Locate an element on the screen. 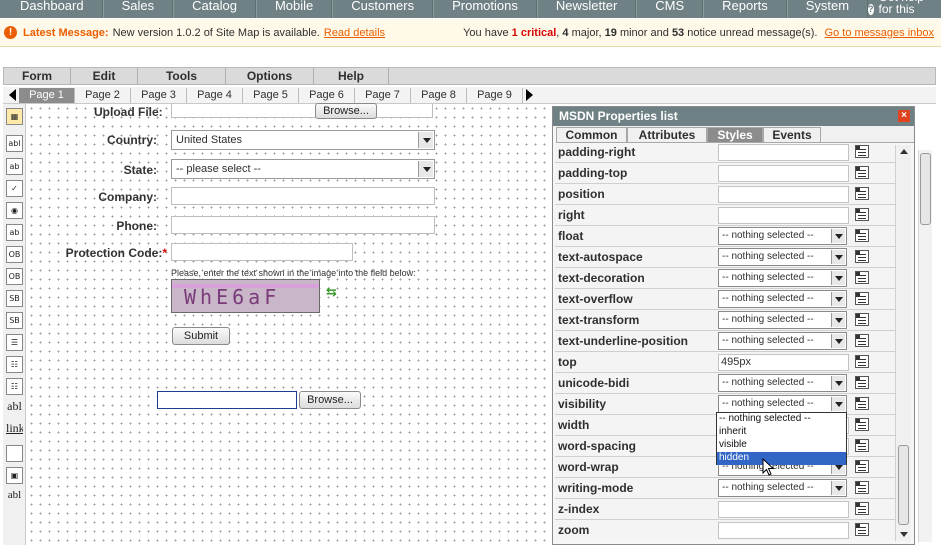  nav-cms: CMS is located at coordinates (670, 9).